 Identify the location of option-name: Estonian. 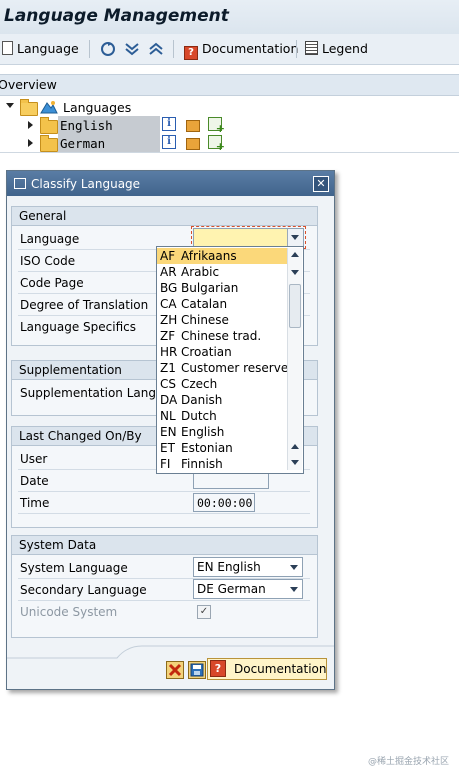
(207, 448).